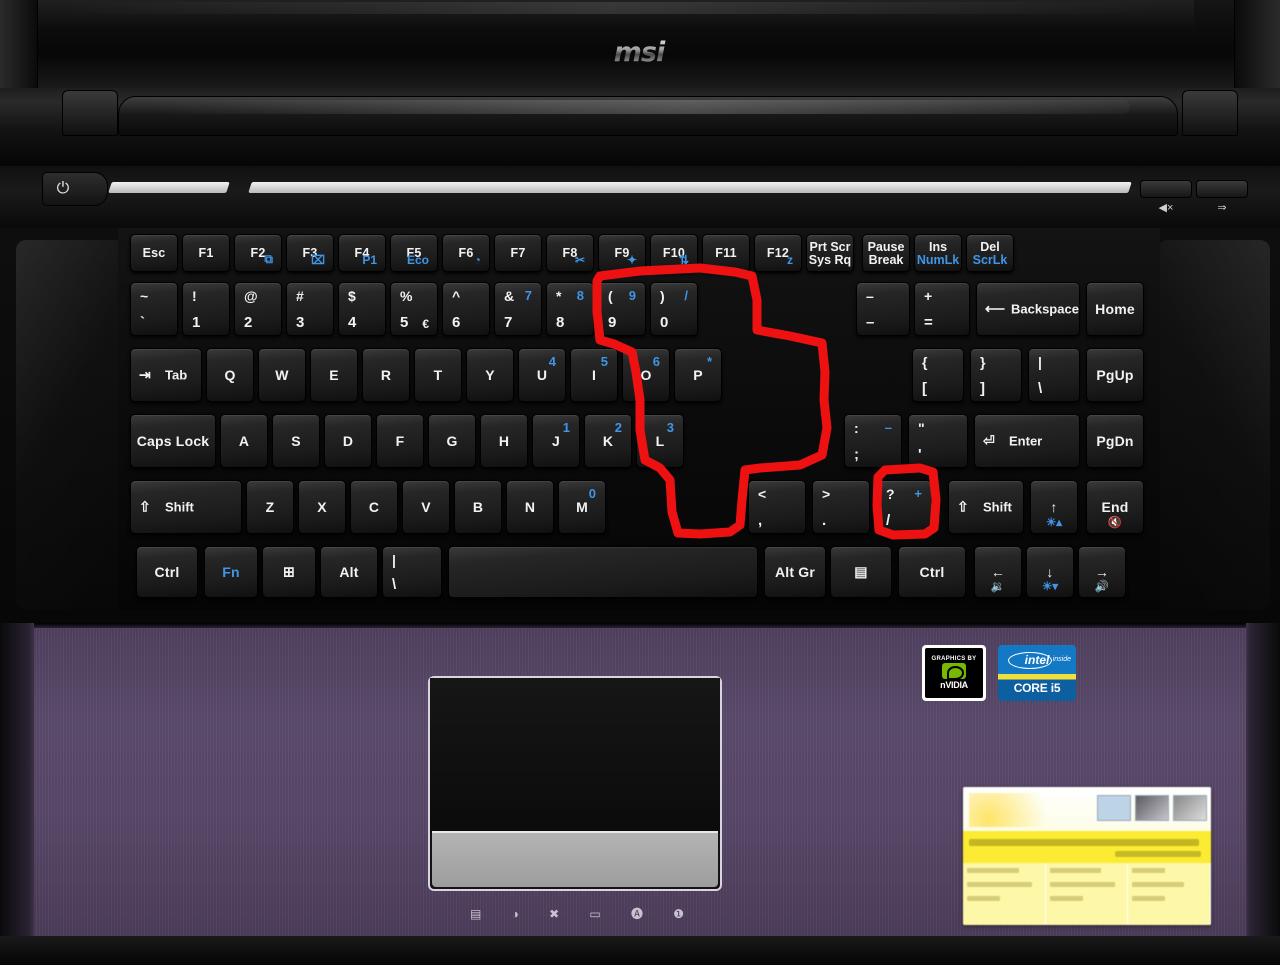 This screenshot has width=1280, height=965. I want to click on key-key-p: P *, so click(698, 375).